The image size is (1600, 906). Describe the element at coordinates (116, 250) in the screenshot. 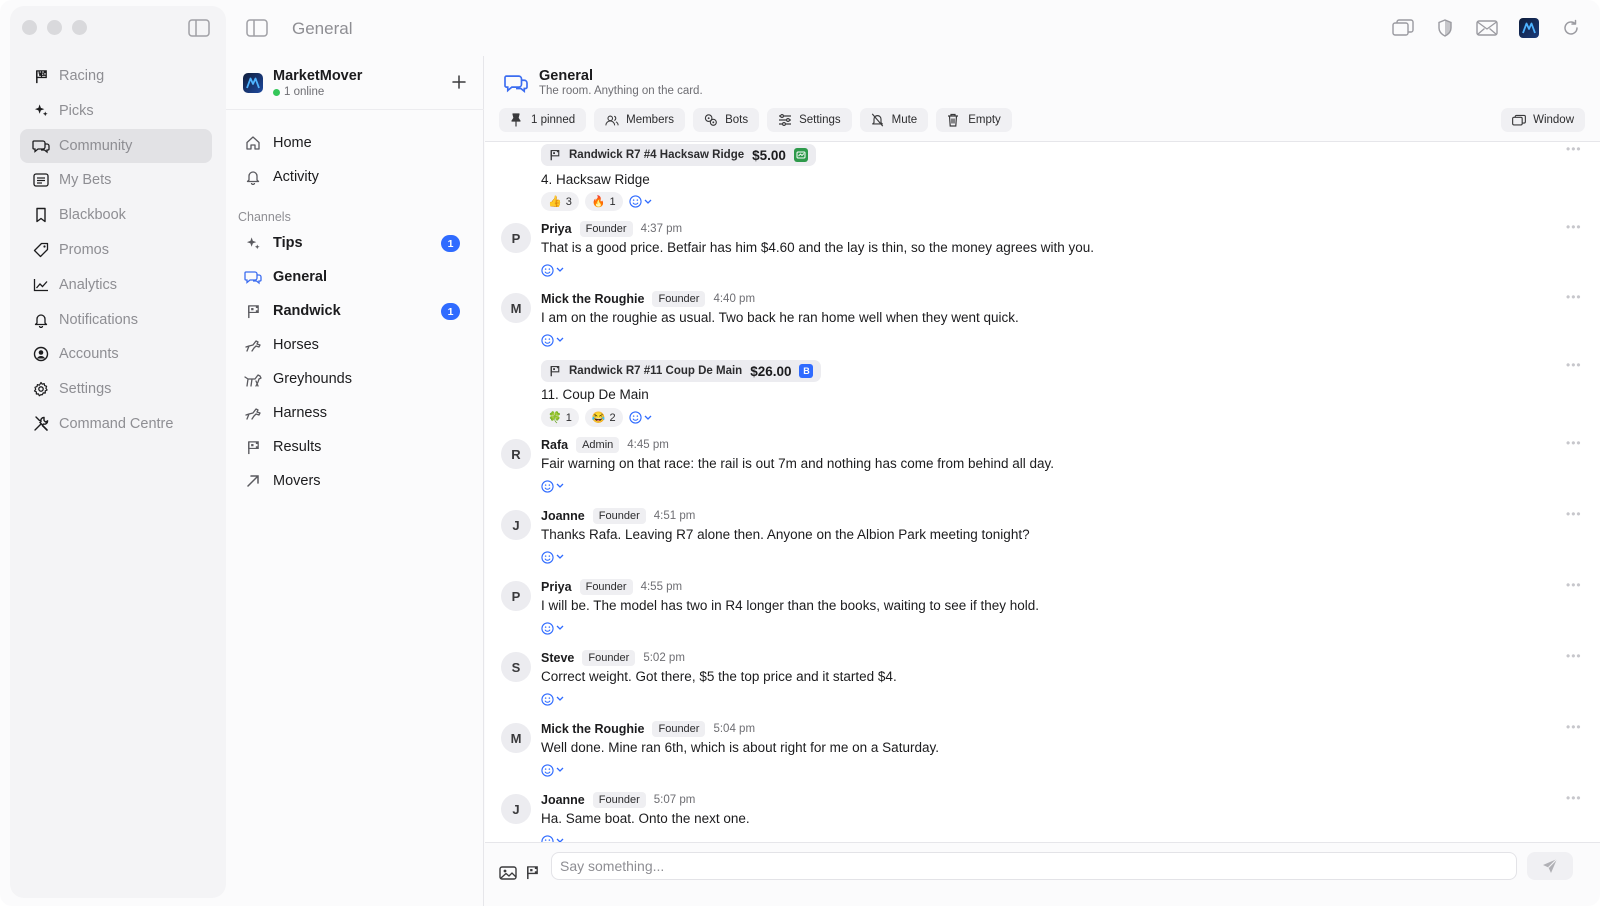

I see `rail-item-promos: Promos` at that location.